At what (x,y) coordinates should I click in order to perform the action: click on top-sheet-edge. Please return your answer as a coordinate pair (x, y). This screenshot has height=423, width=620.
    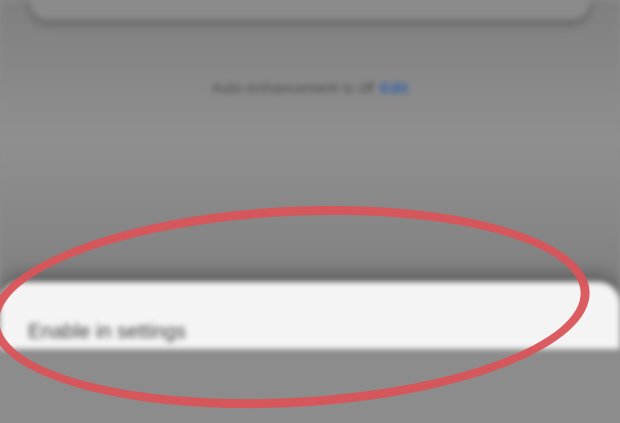
    Looking at the image, I should click on (310, 10).